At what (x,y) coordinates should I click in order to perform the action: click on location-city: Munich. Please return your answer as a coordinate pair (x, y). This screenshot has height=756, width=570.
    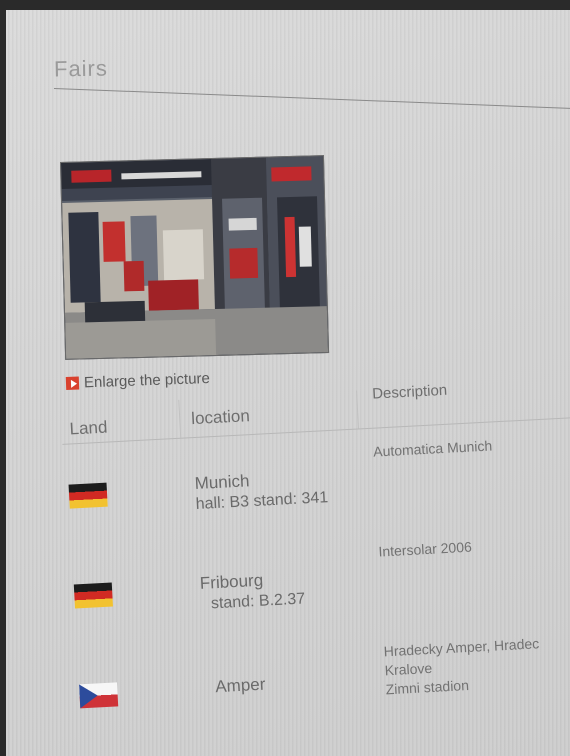
    Looking at the image, I should click on (222, 482).